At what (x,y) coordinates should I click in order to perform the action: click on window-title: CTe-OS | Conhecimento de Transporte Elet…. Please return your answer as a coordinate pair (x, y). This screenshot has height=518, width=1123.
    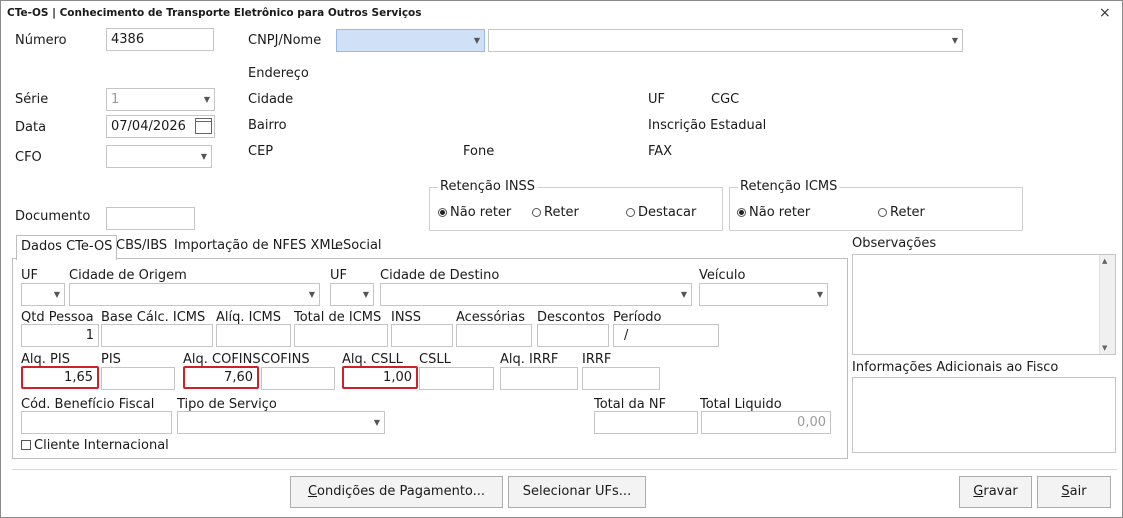
    Looking at the image, I should click on (214, 13).